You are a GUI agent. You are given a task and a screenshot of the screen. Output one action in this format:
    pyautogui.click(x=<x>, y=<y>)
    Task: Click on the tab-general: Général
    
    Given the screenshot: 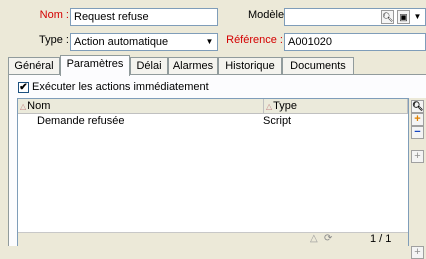 What is the action you would take?
    pyautogui.click(x=34, y=66)
    